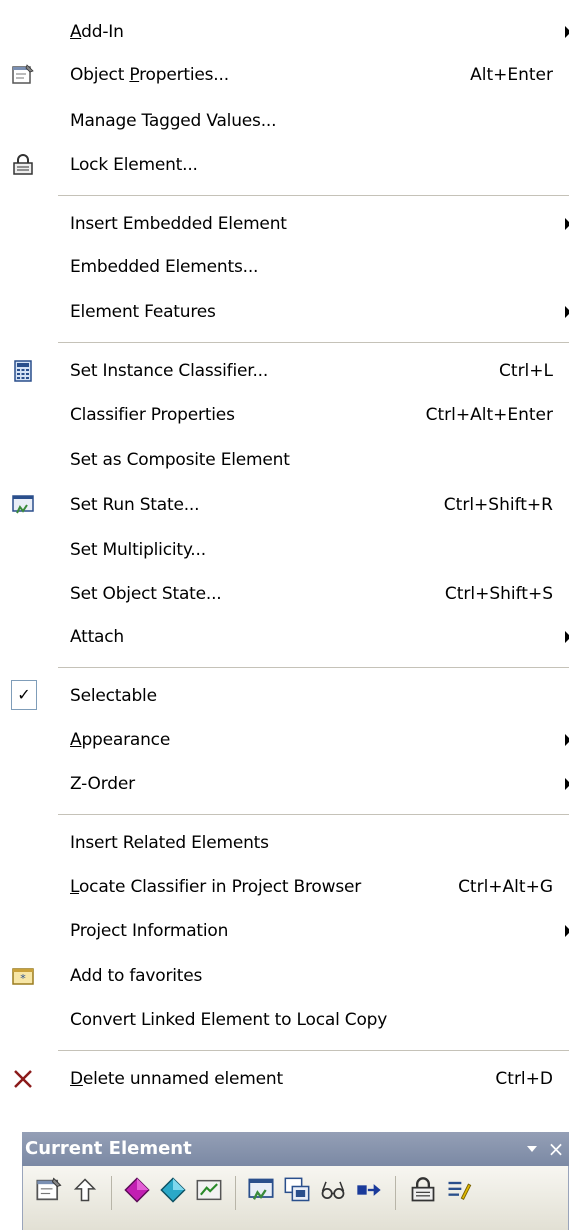 Image resolution: width=569 pixels, height=1230 pixels. Describe the element at coordinates (284, 637) in the screenshot. I see `menu-item-attach: Attach` at that location.